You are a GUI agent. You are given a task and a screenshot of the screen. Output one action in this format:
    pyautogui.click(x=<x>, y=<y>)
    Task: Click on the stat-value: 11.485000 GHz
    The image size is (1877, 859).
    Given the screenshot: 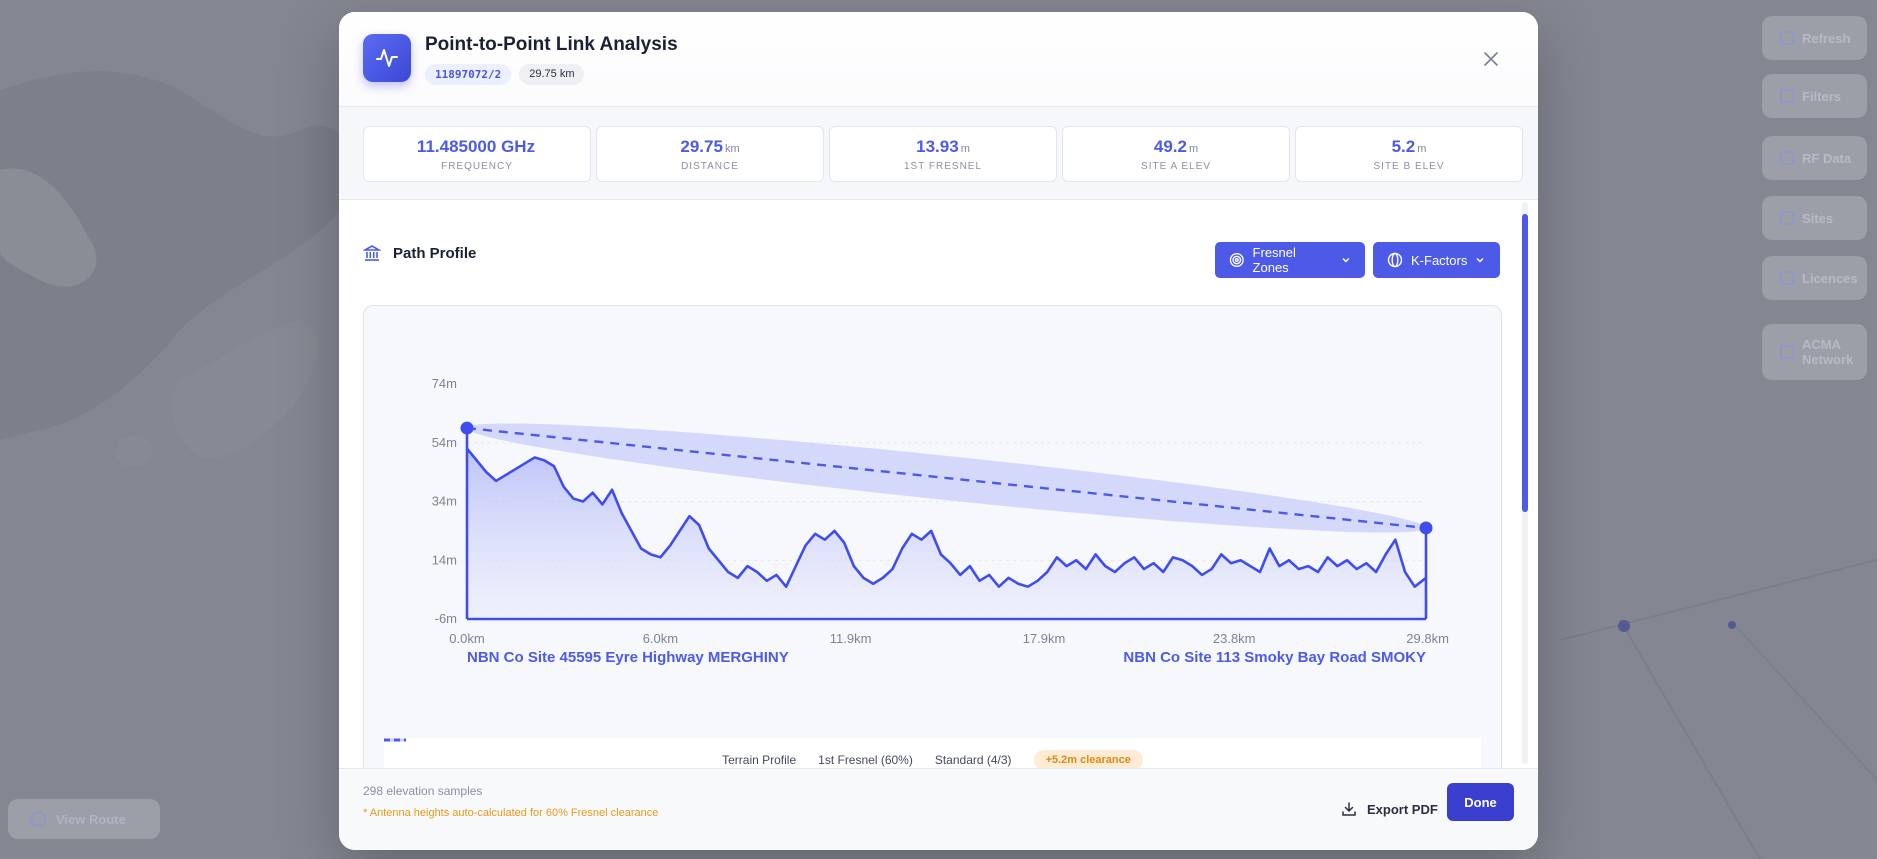 What is the action you would take?
    pyautogui.click(x=476, y=146)
    